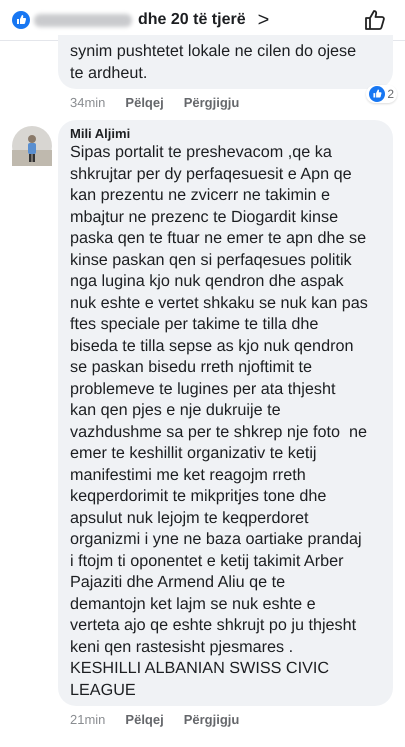 This screenshot has width=405, height=747. I want to click on reaction-count-badge: 2, so click(381, 94).